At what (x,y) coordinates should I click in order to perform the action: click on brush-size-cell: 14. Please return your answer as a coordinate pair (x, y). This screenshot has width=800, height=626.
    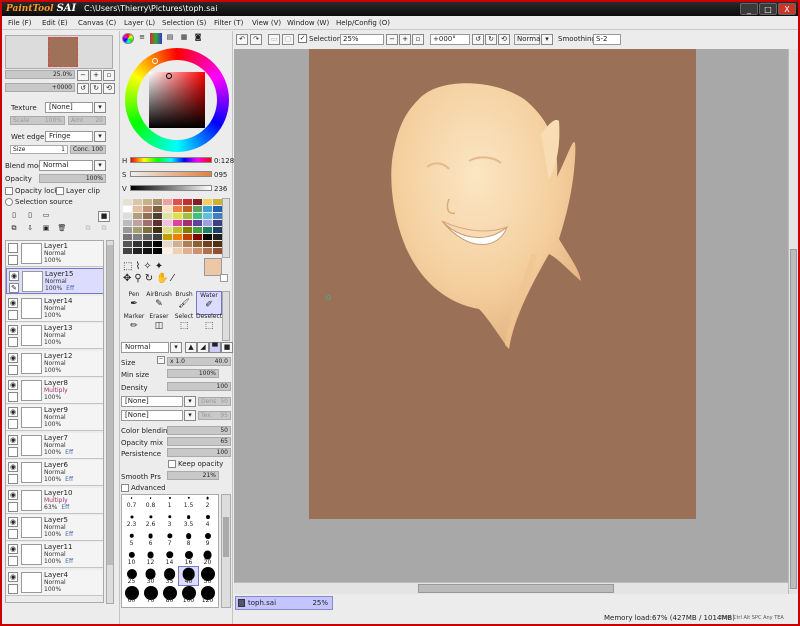
    Looking at the image, I should click on (169, 557).